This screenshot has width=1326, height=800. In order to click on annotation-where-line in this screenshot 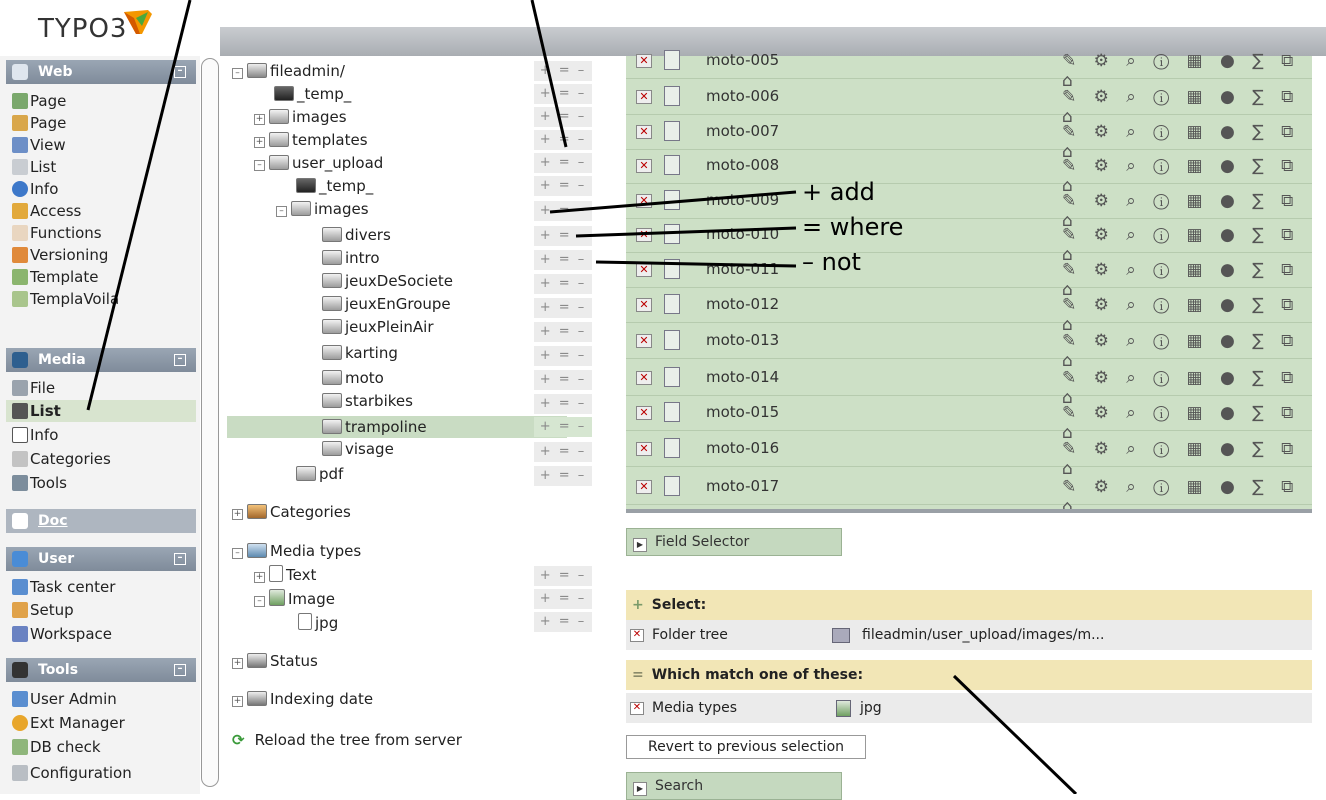, I will do `click(686, 232)`.